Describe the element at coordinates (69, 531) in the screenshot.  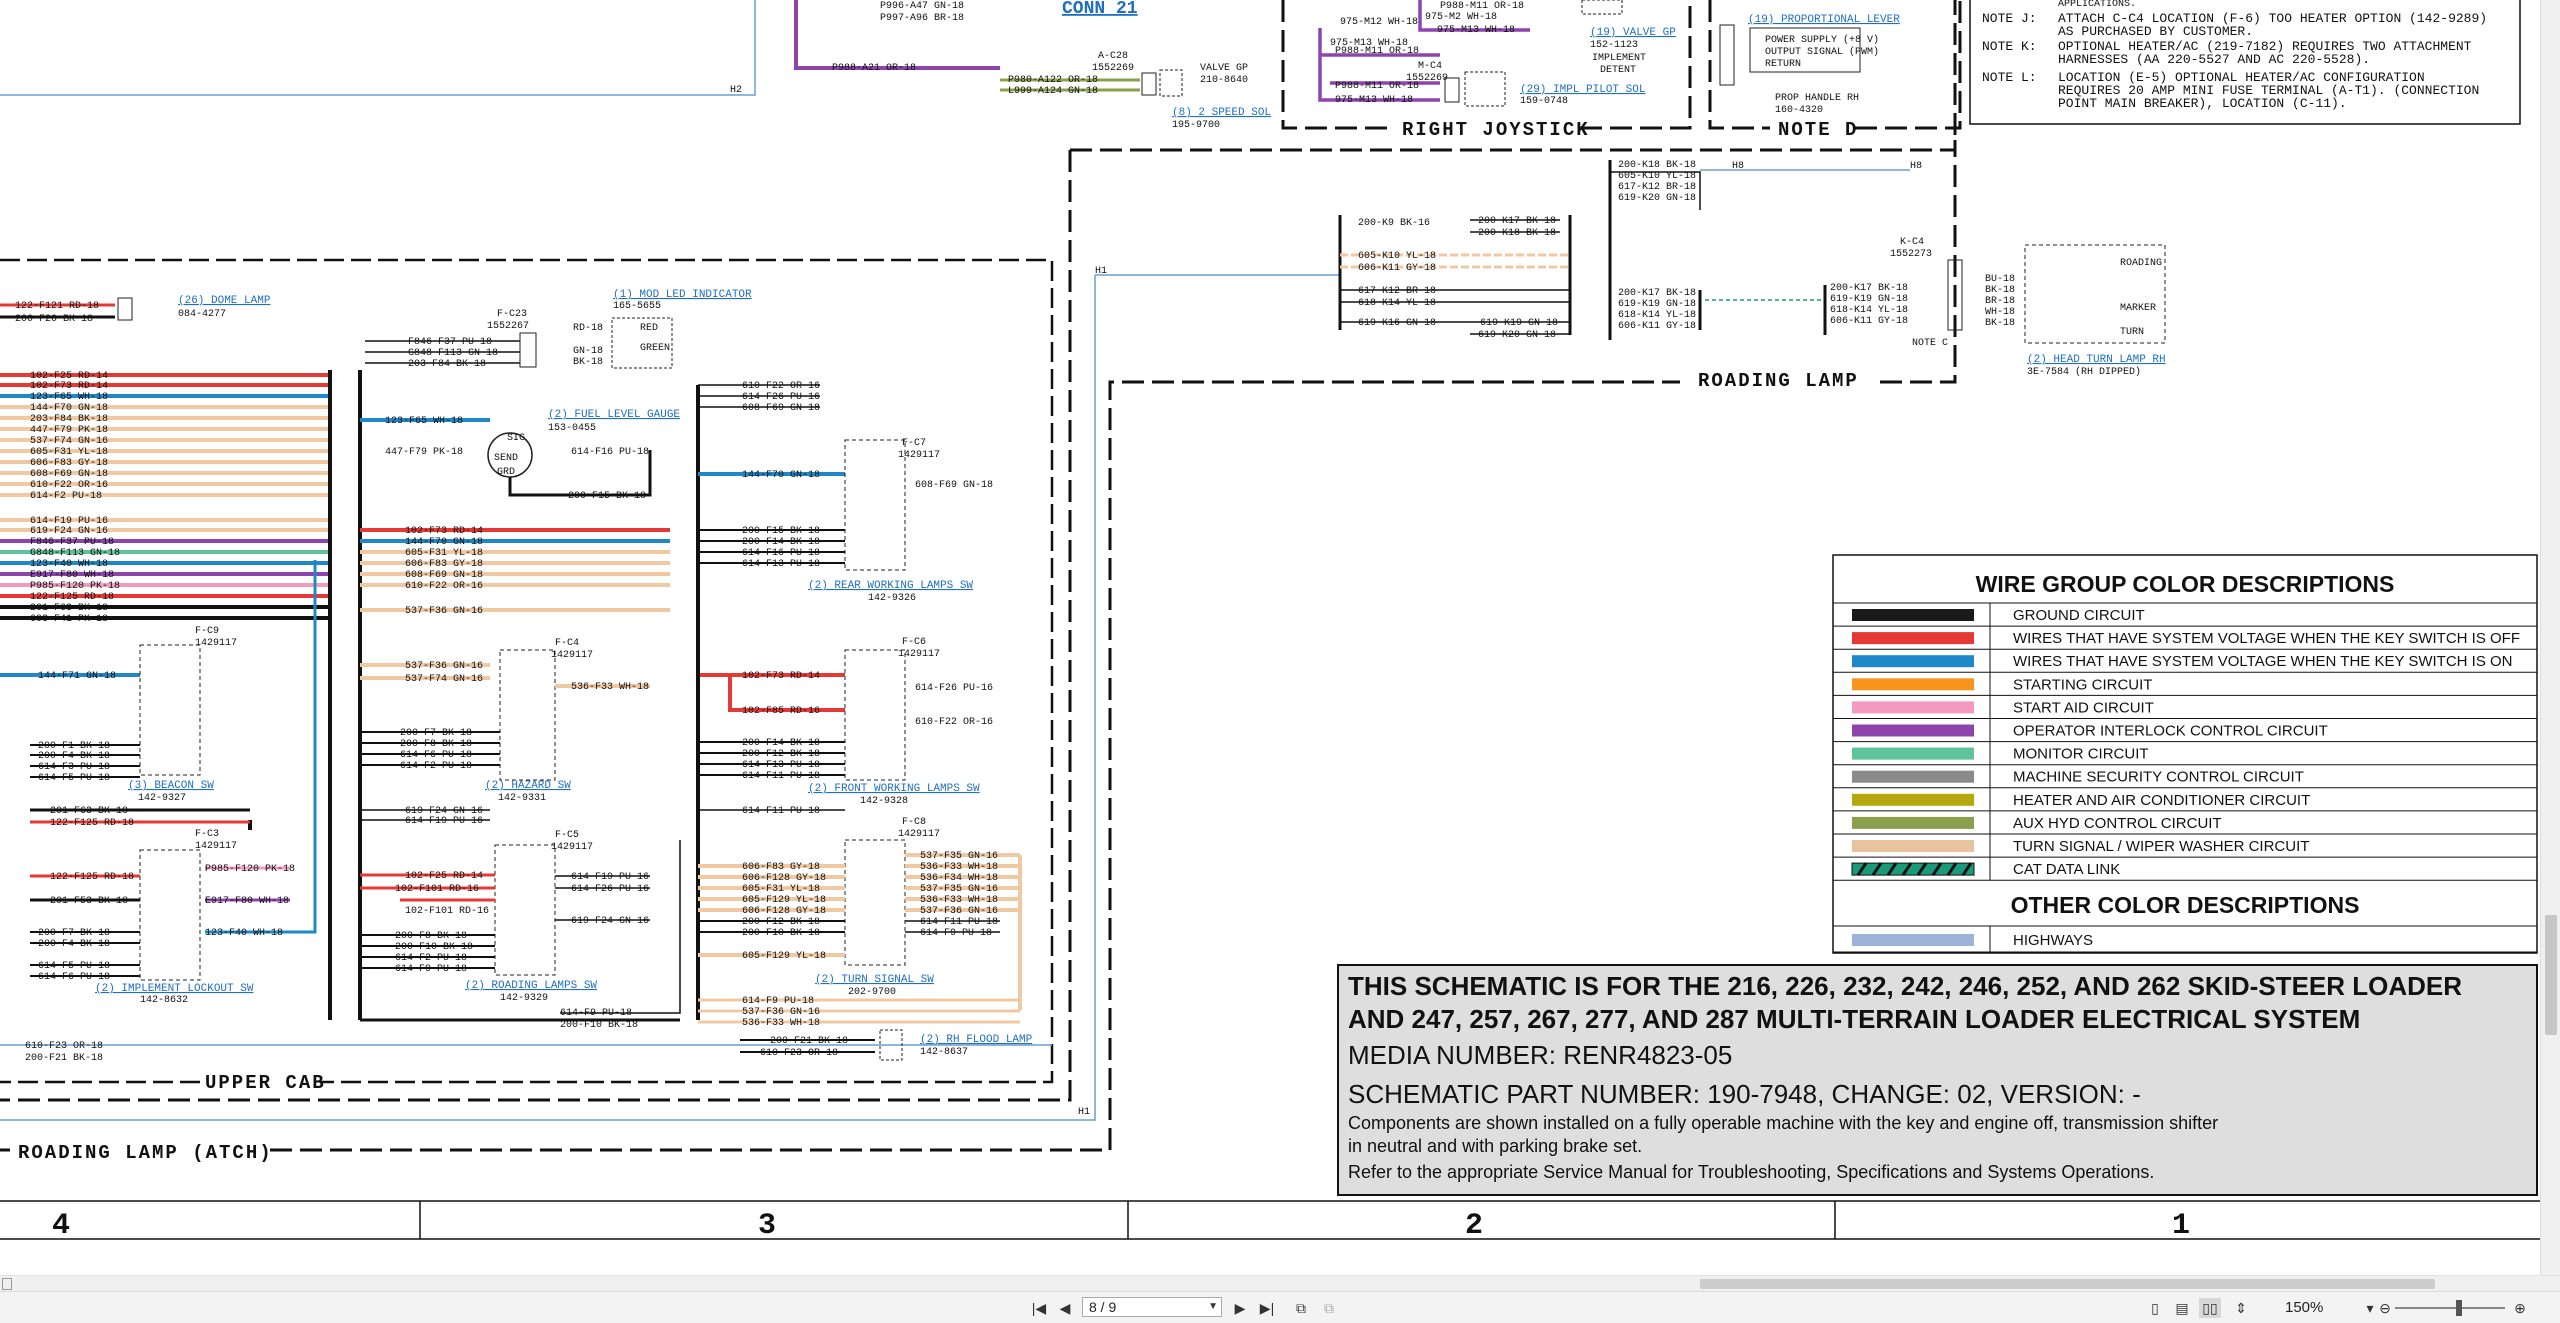
I see `svg-text: 619-F24 GN-16` at that location.